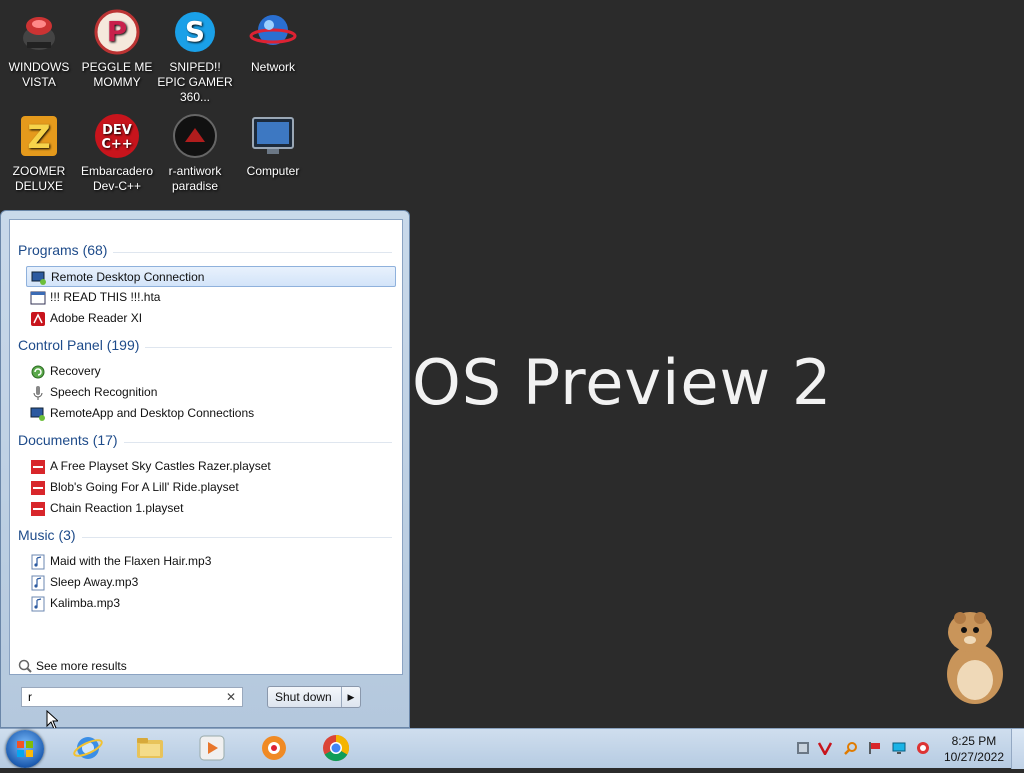  I want to click on result-label: Blob's Going For A Lill' Ride.playset, so click(144, 487).